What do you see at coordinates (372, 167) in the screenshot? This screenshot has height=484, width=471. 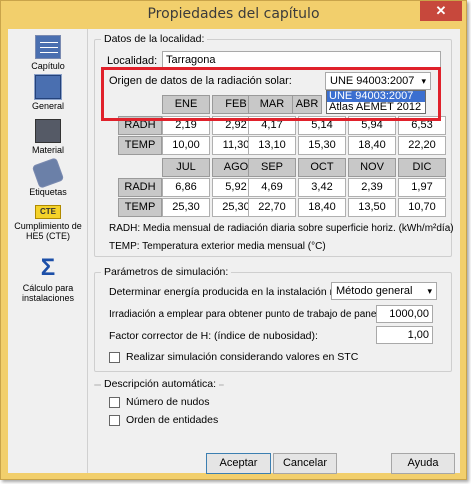 I see `month-header: NOV` at bounding box center [372, 167].